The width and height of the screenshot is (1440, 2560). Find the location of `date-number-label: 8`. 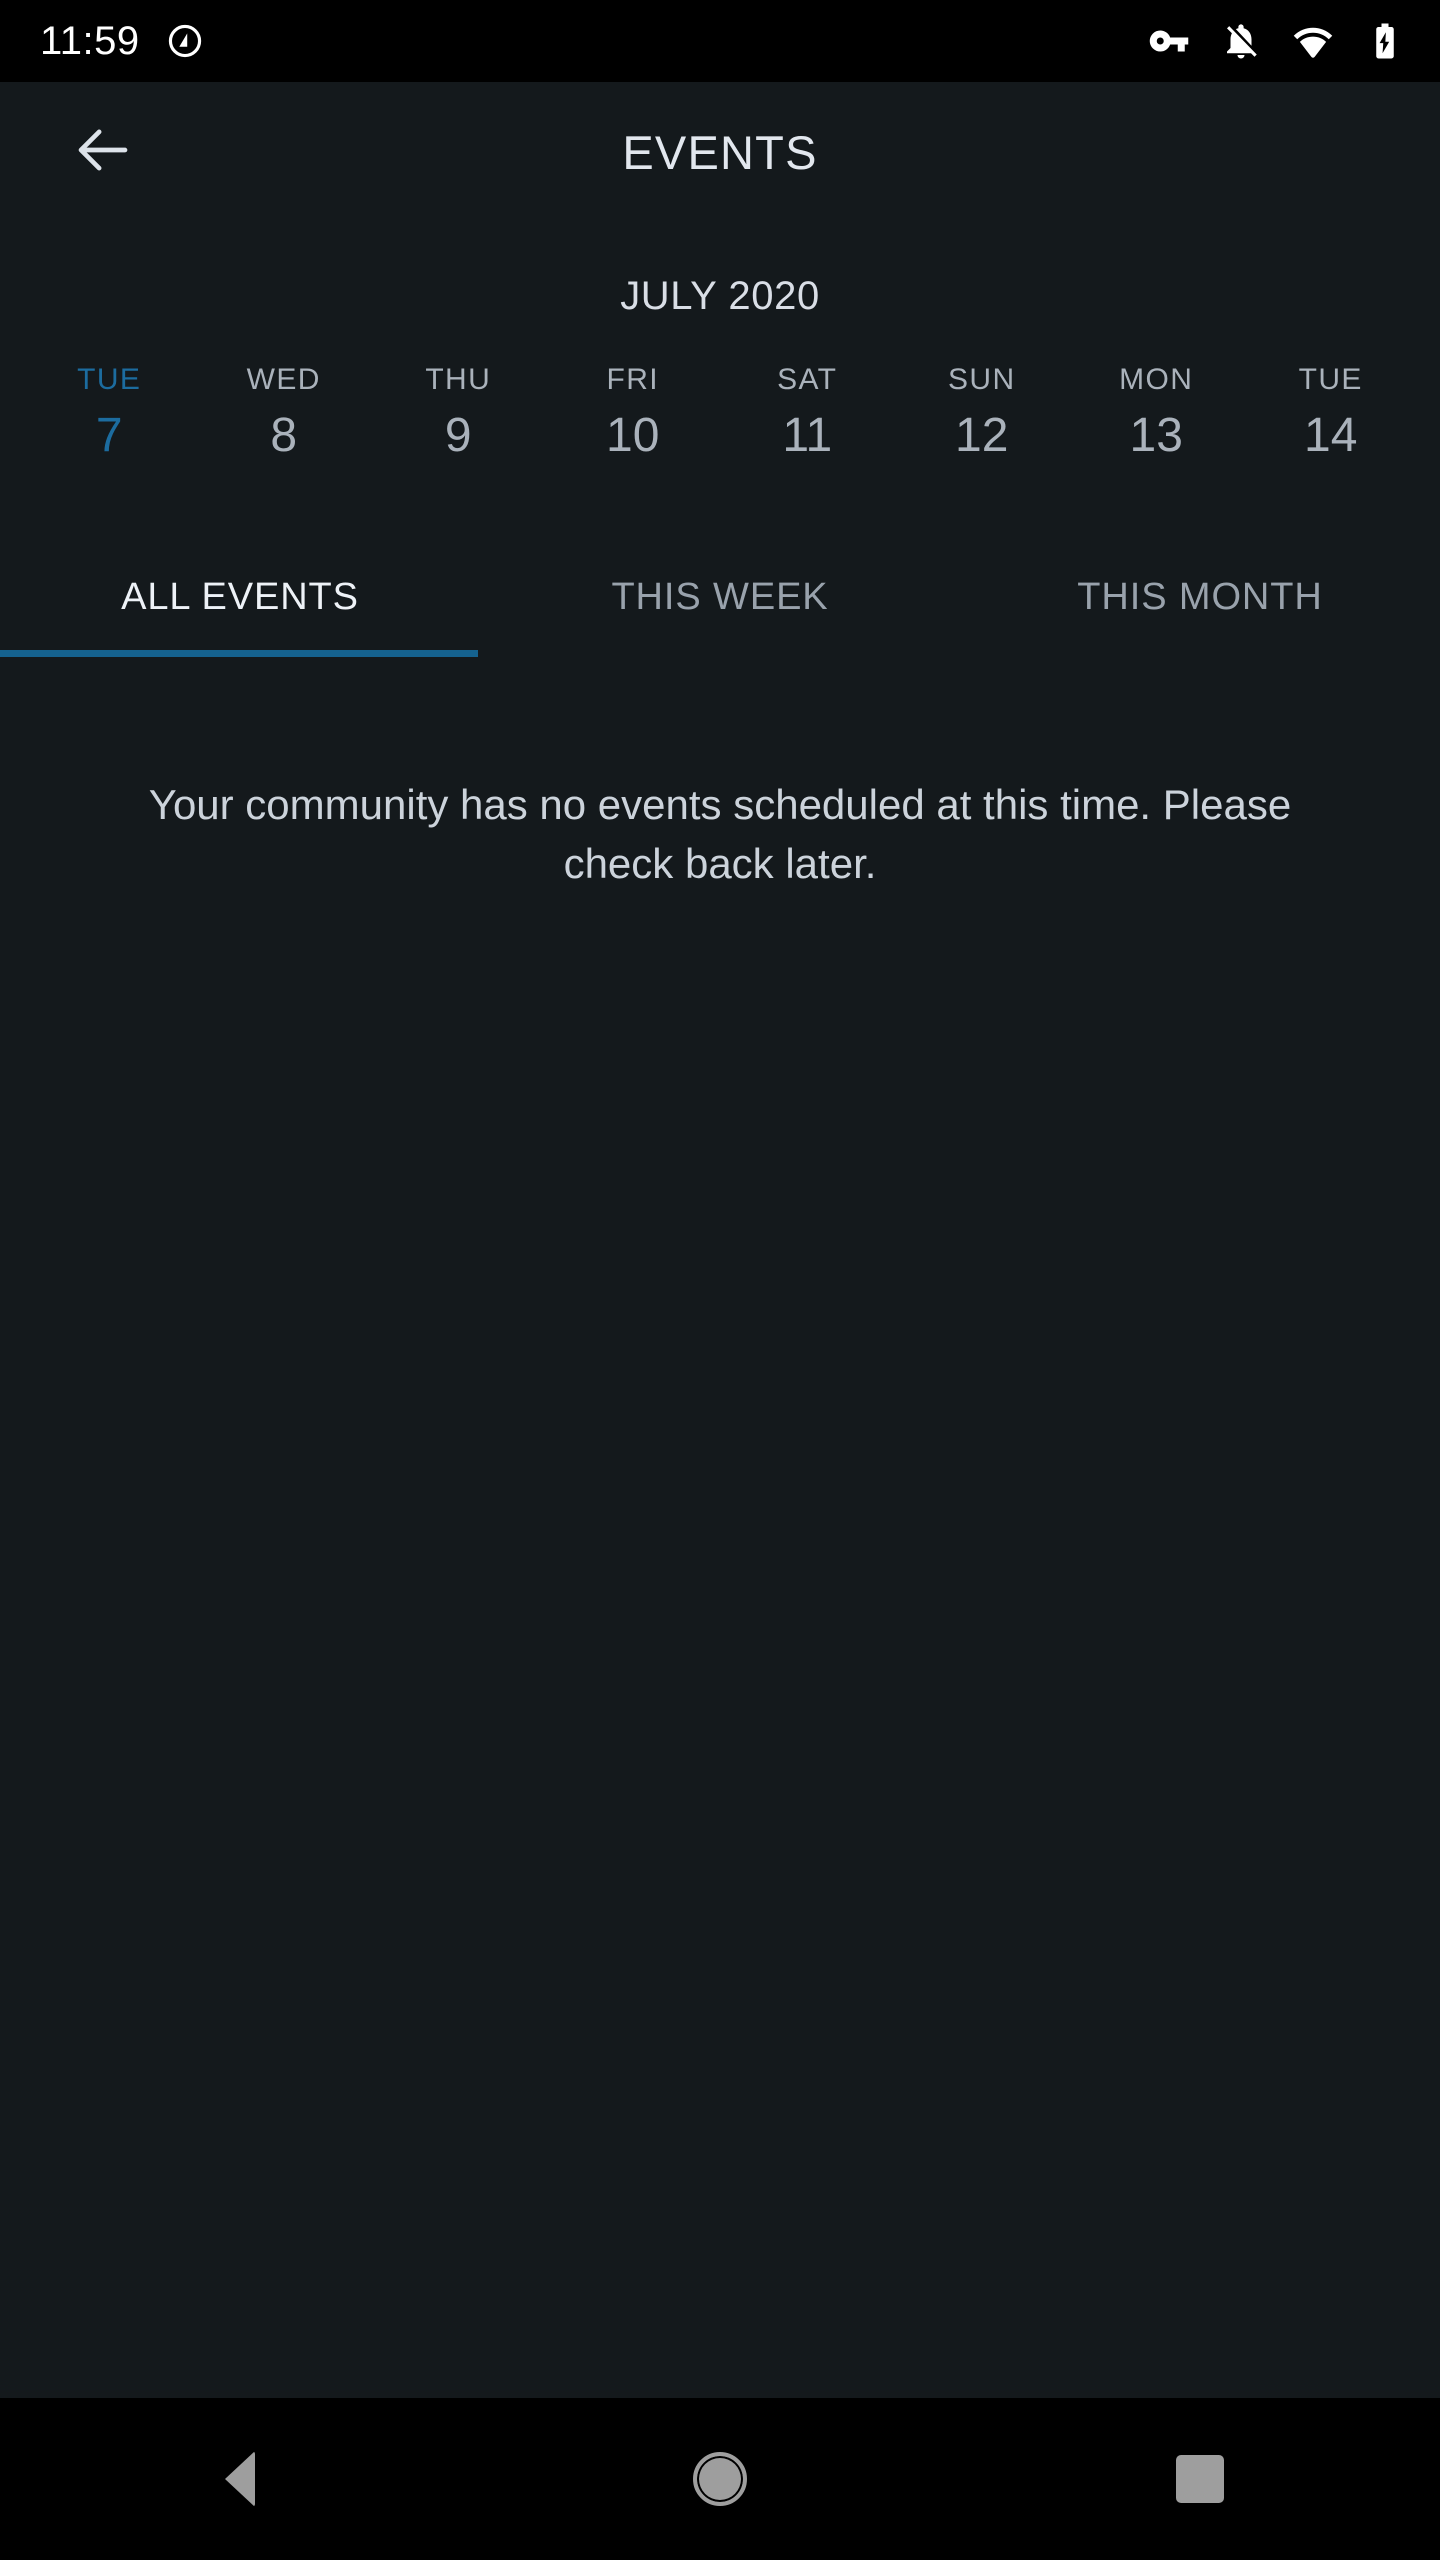

date-number-label: 8 is located at coordinates (284, 435).